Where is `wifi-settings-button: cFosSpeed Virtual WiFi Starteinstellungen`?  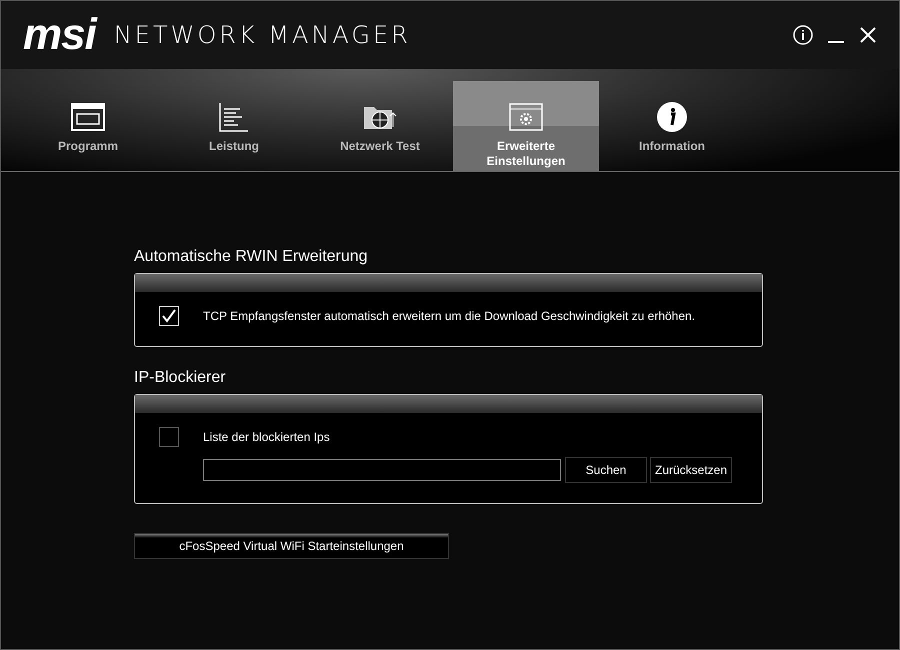
wifi-settings-button: cFosSpeed Virtual WiFi Starteinstellungen is located at coordinates (291, 546).